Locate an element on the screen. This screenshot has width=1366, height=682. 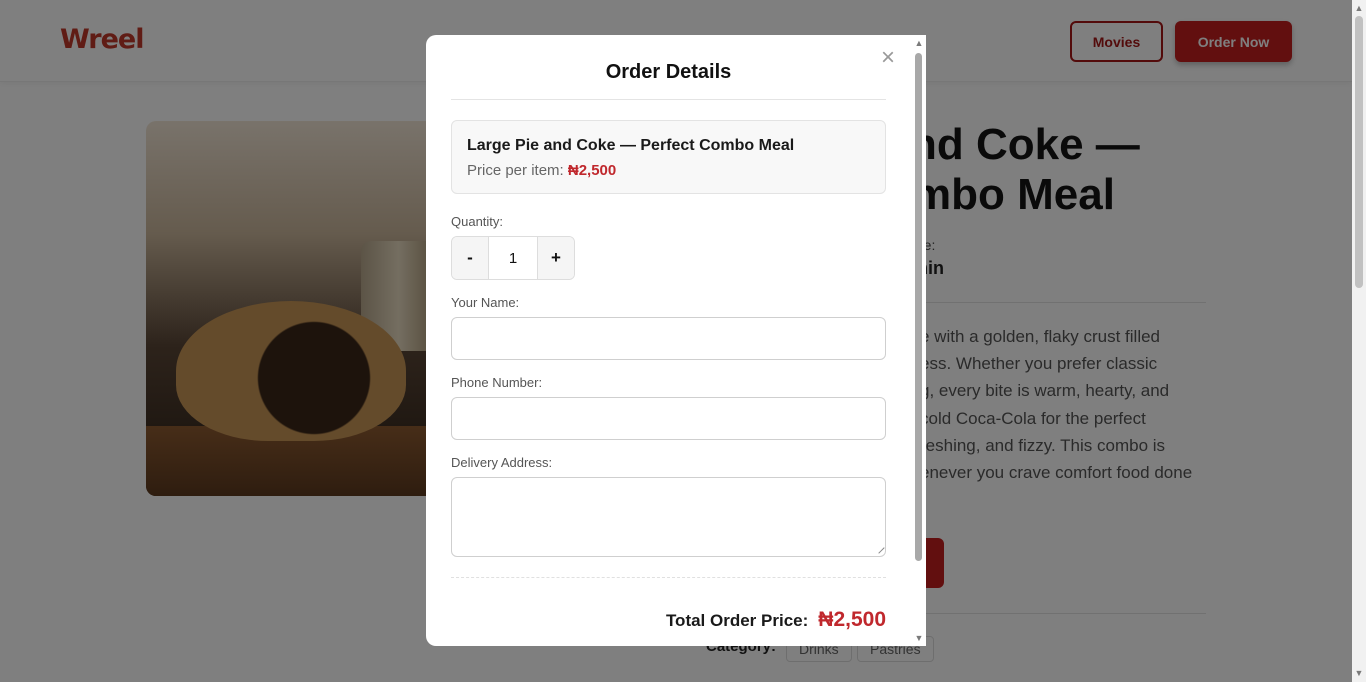
order-total: Total Order Price: ₦2,500 is located at coordinates (776, 620).